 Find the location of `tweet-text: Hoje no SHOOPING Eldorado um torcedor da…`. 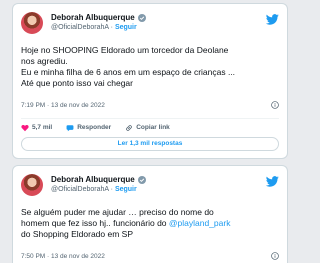

tweet-text: Hoje no SHOOPING Eldorado um torcedor da… is located at coordinates (150, 67).